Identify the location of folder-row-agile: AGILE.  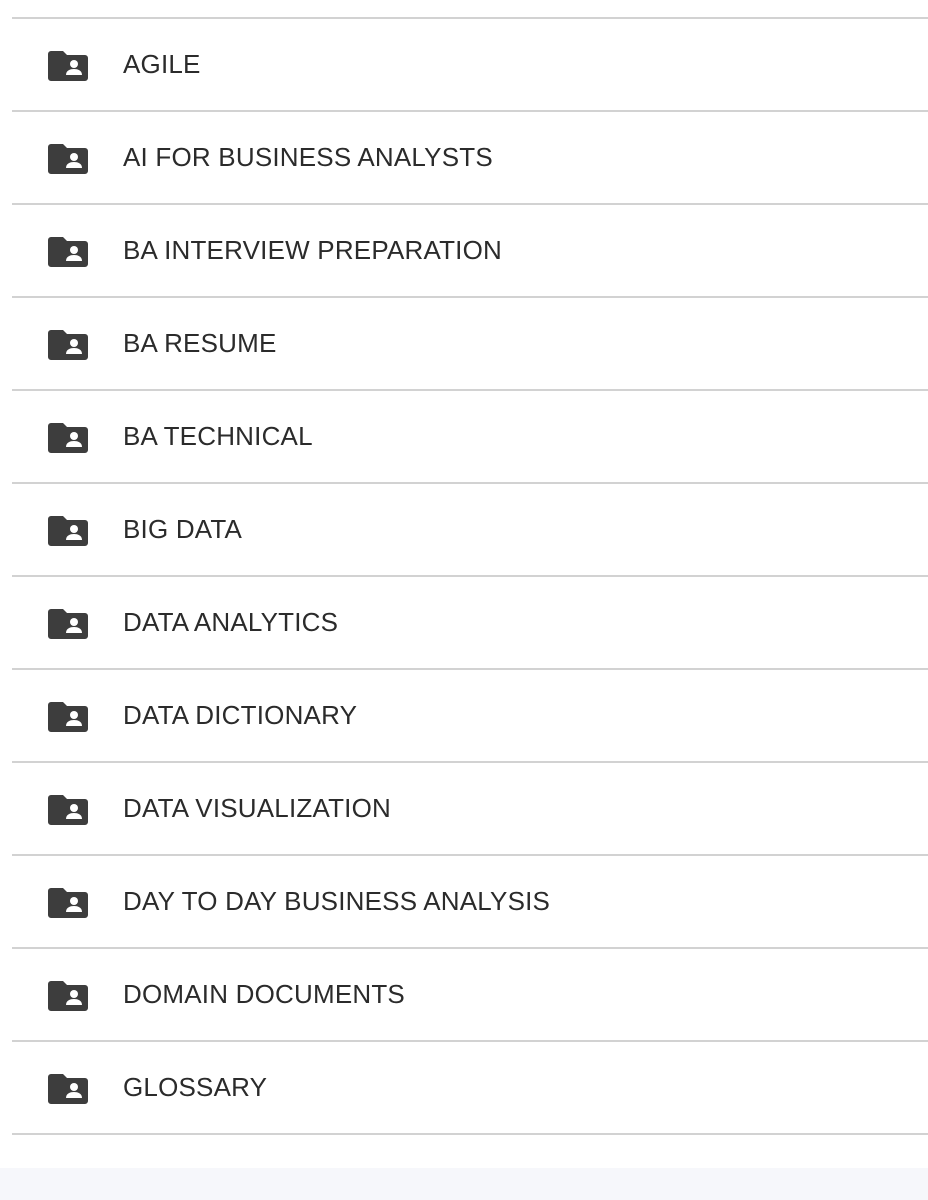
(470, 65).